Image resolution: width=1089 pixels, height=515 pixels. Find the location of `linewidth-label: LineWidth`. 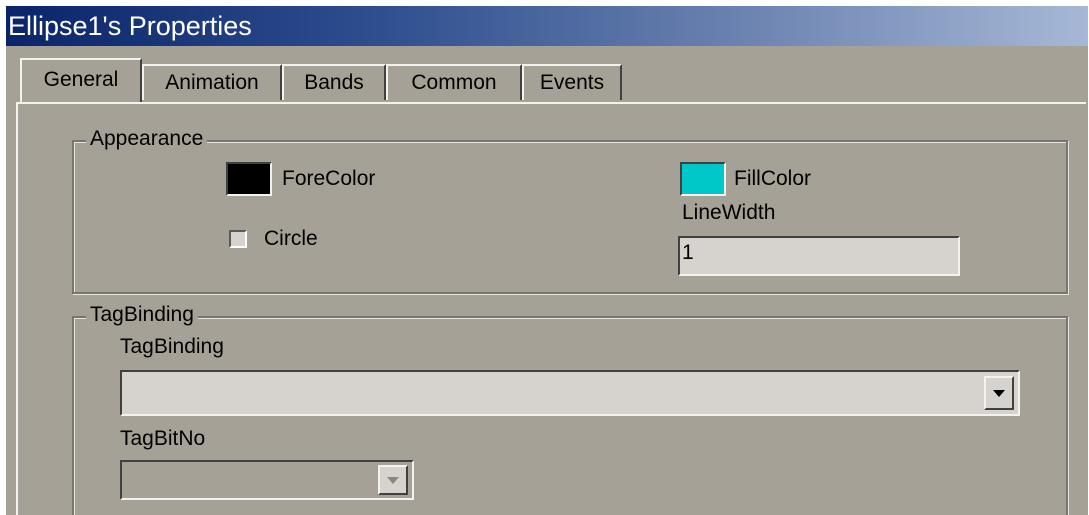

linewidth-label: LineWidth is located at coordinates (729, 212).